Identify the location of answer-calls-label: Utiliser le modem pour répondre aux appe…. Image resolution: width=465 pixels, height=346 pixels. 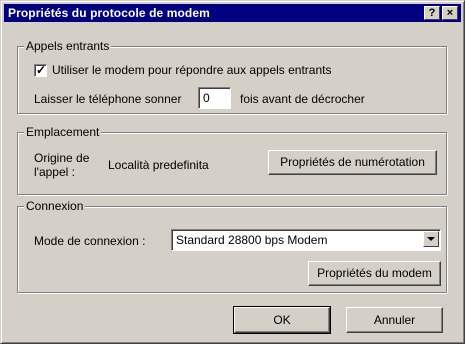
(191, 70).